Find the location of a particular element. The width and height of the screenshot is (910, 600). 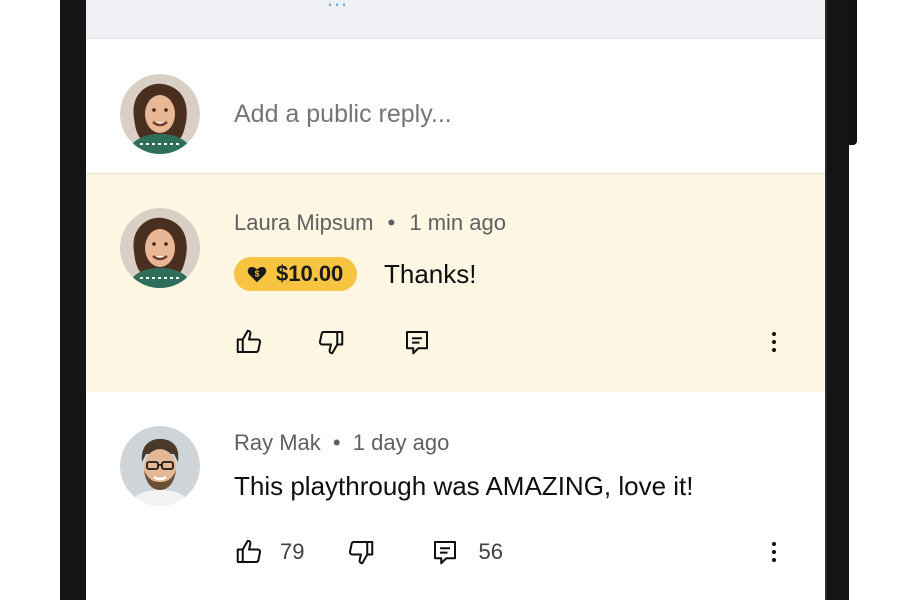

heart-dollar-icon: $ is located at coordinates (257, 274).